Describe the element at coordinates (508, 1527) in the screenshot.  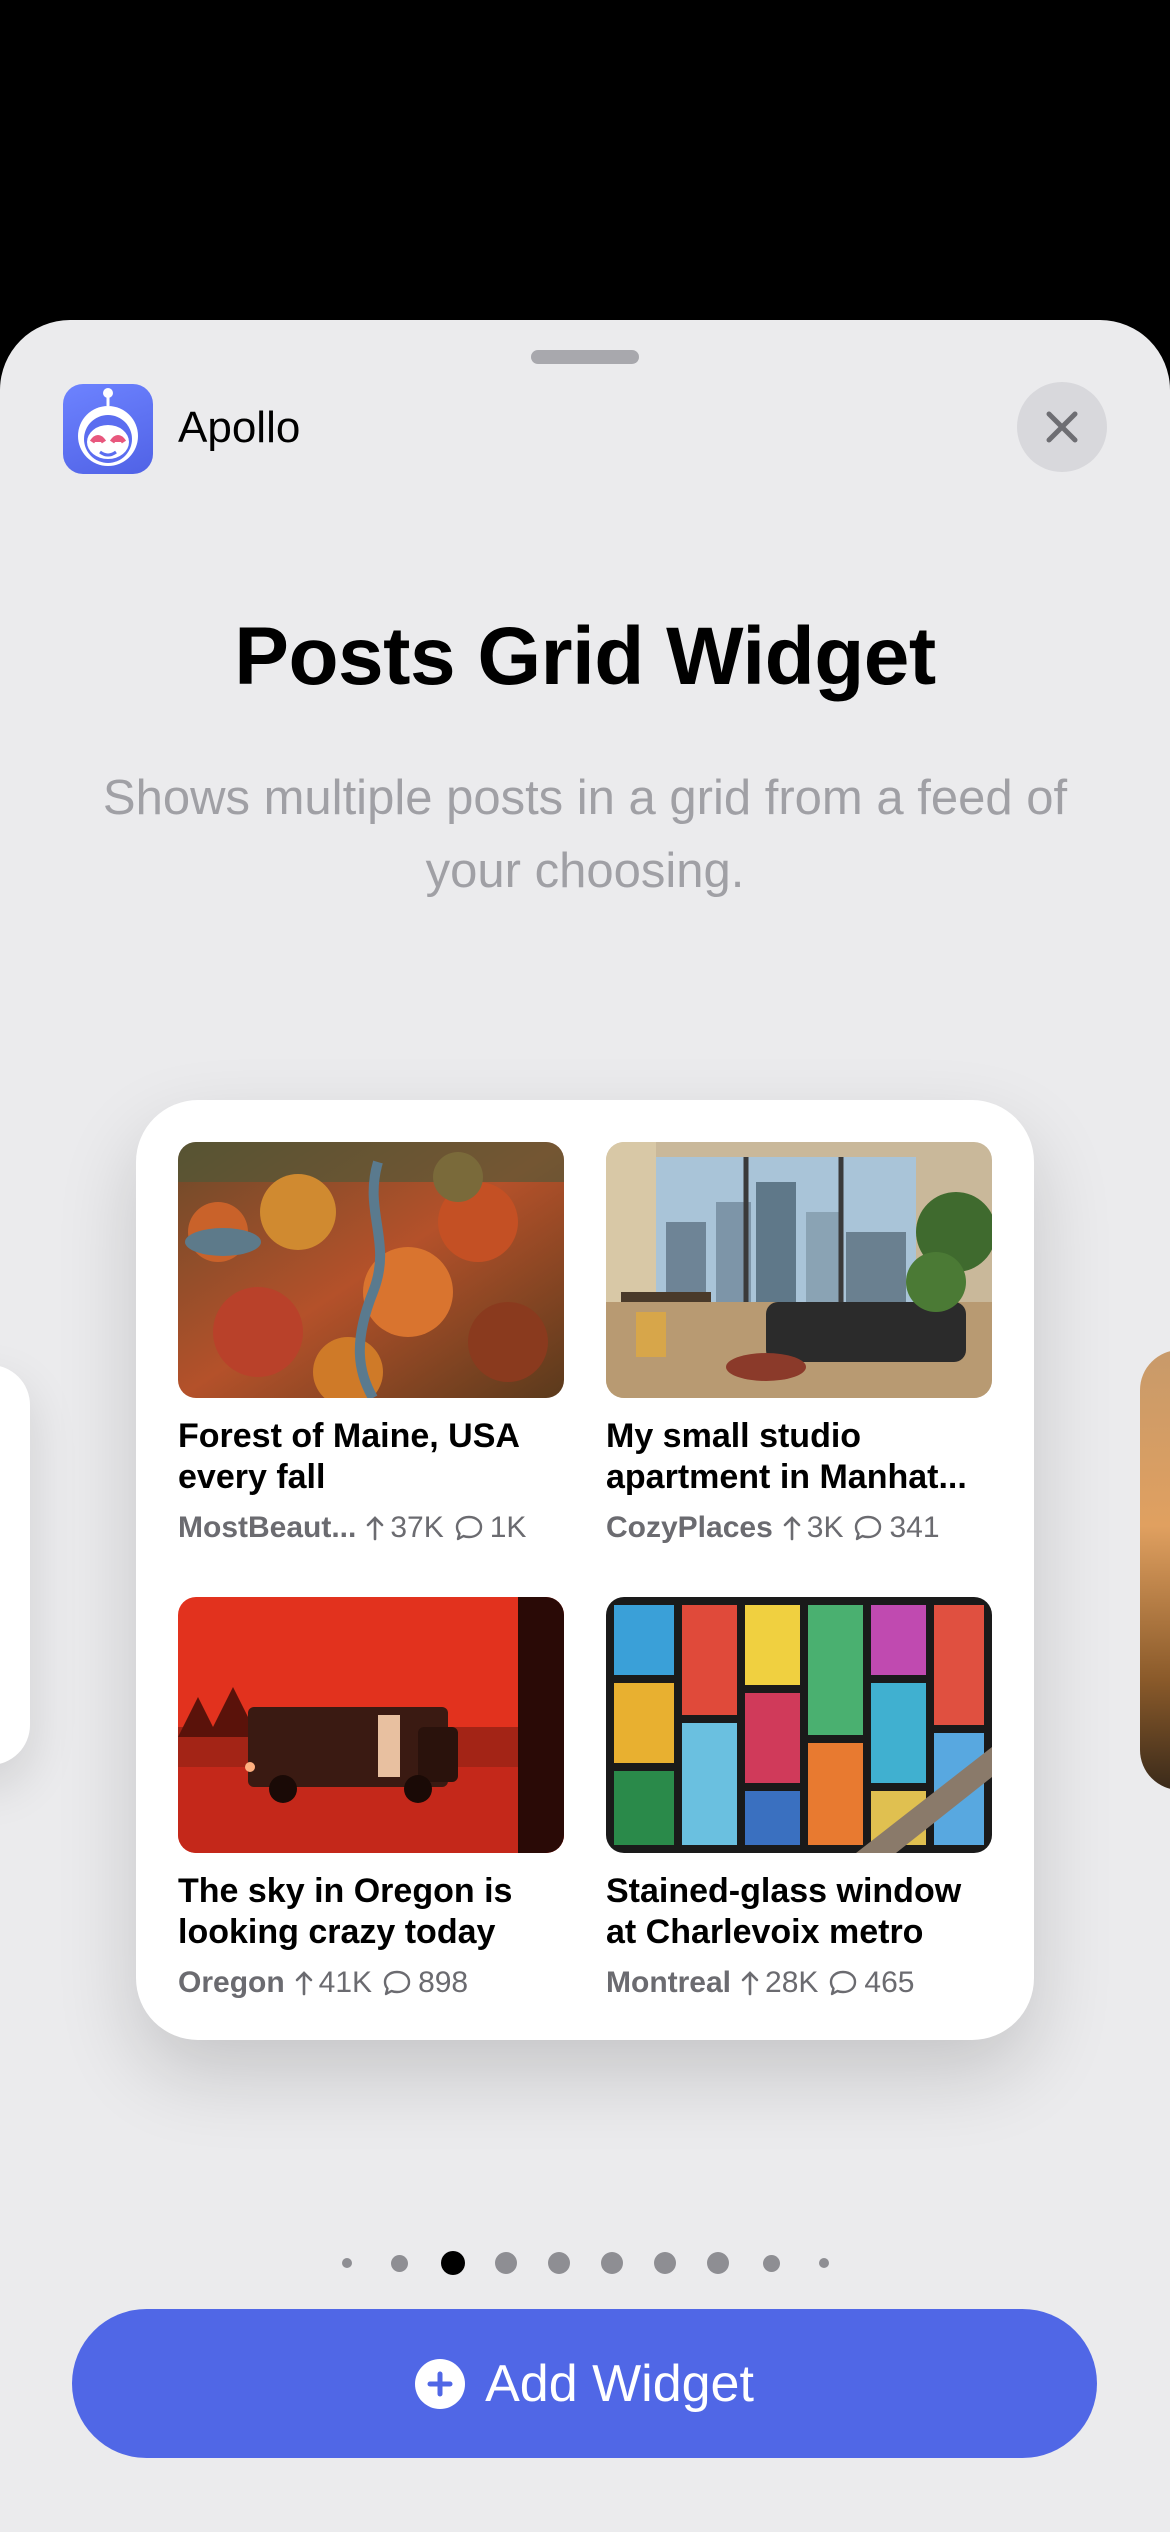
I see `post-comments: 1K` at that location.